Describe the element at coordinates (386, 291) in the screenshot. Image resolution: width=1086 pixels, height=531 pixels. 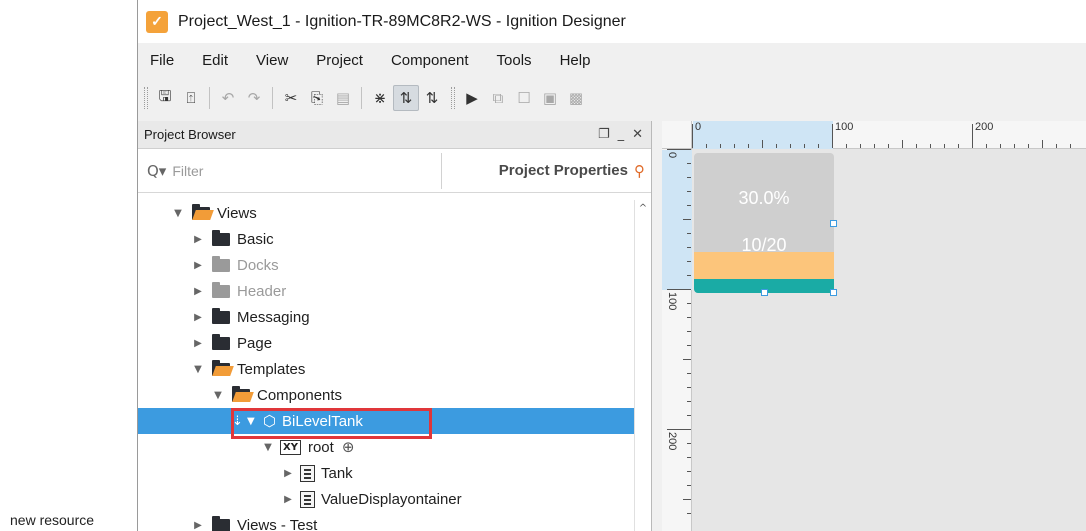
I see `tree-item-header: ▶ Header` at that location.